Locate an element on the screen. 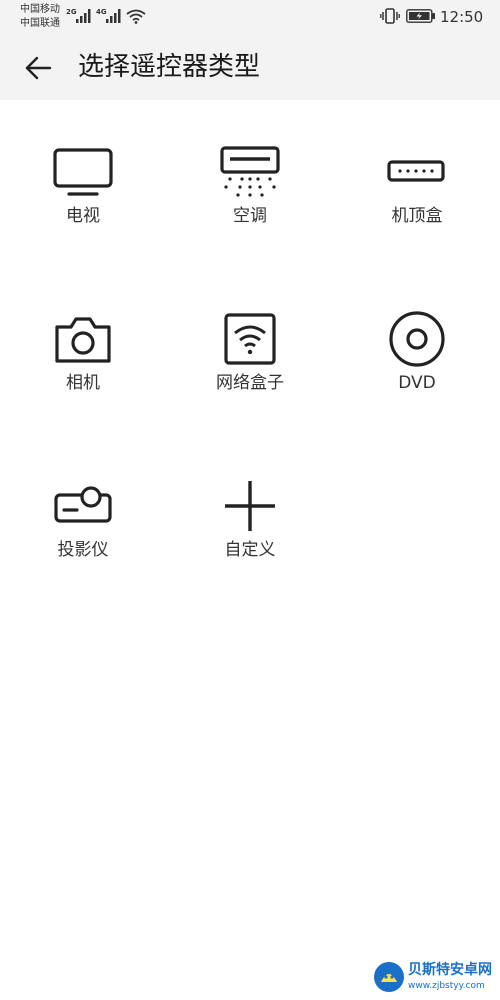 This screenshot has width=500, height=1000. clock: 12:50 is located at coordinates (462, 17).